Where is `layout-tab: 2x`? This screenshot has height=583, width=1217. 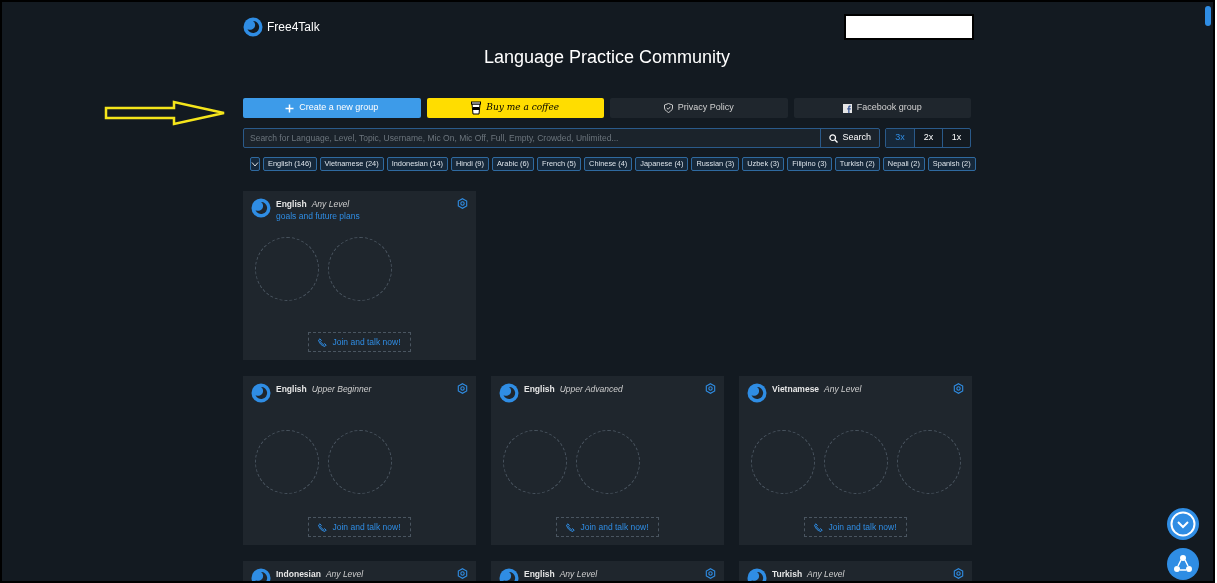 layout-tab: 2x is located at coordinates (928, 138).